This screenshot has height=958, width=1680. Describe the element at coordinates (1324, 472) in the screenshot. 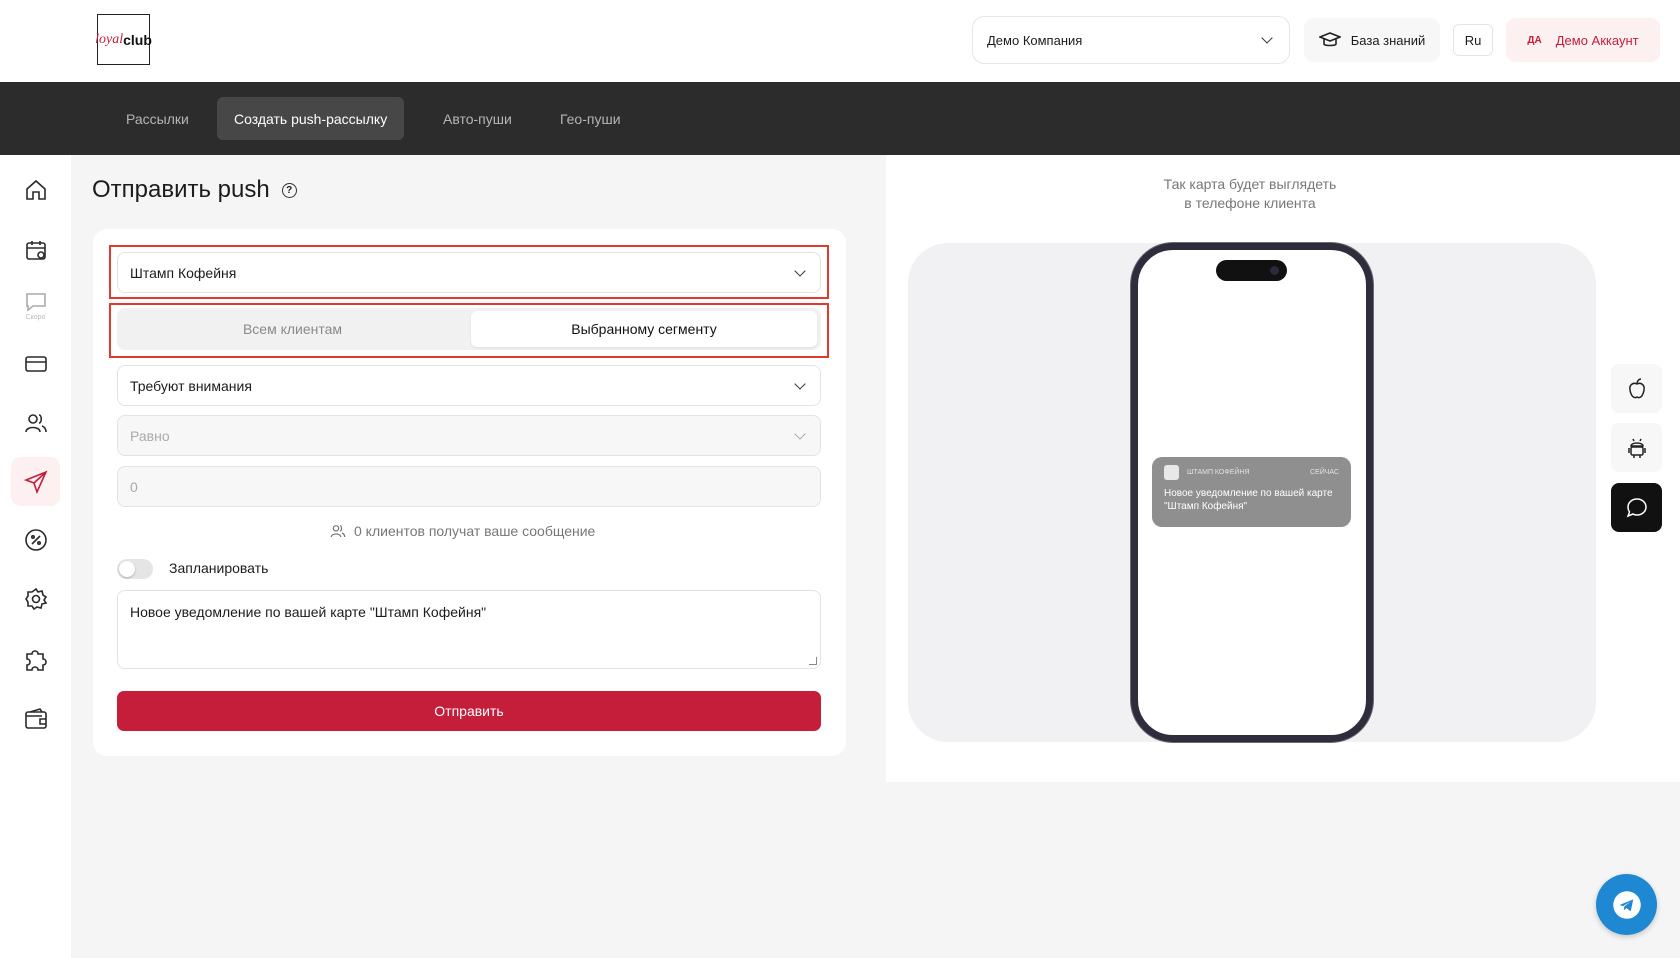

I see `notification-time: СЕЙЧАС` at that location.